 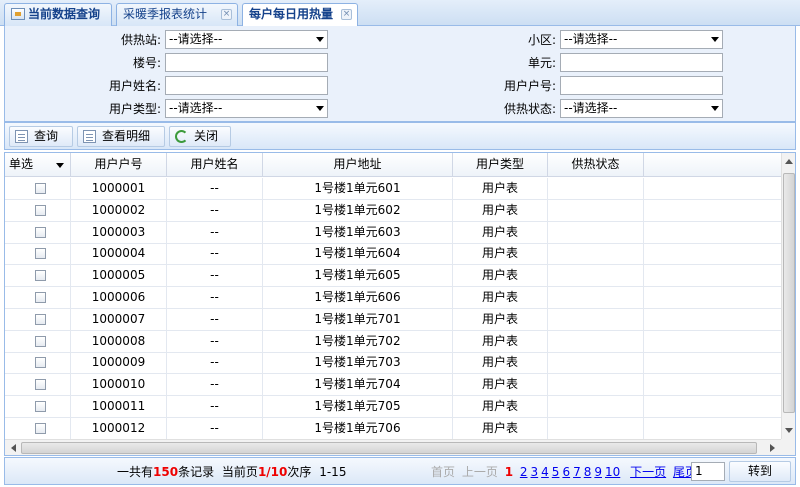 What do you see at coordinates (393, 298) in the screenshot?
I see `table-row: 1000006 -- 1号楼1单元606 用户表` at bounding box center [393, 298].